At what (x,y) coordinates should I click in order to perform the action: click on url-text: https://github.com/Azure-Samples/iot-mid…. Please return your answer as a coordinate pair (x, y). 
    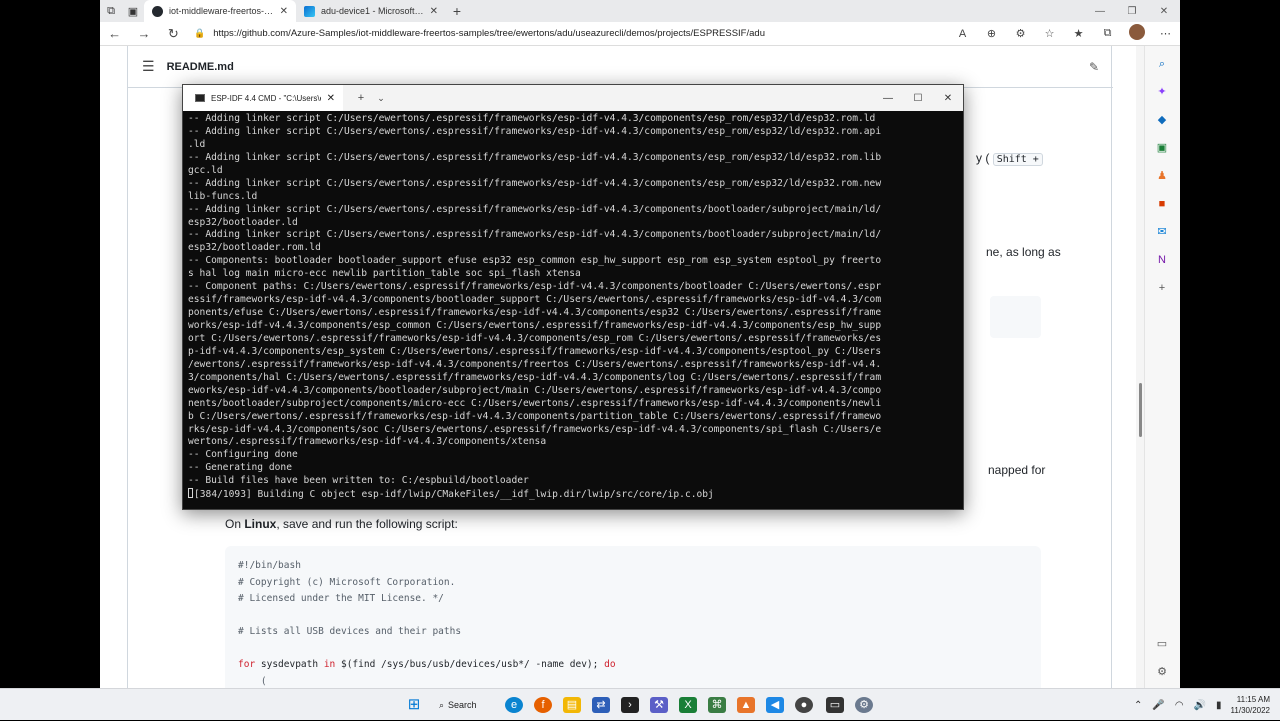
    Looking at the image, I should click on (489, 33).